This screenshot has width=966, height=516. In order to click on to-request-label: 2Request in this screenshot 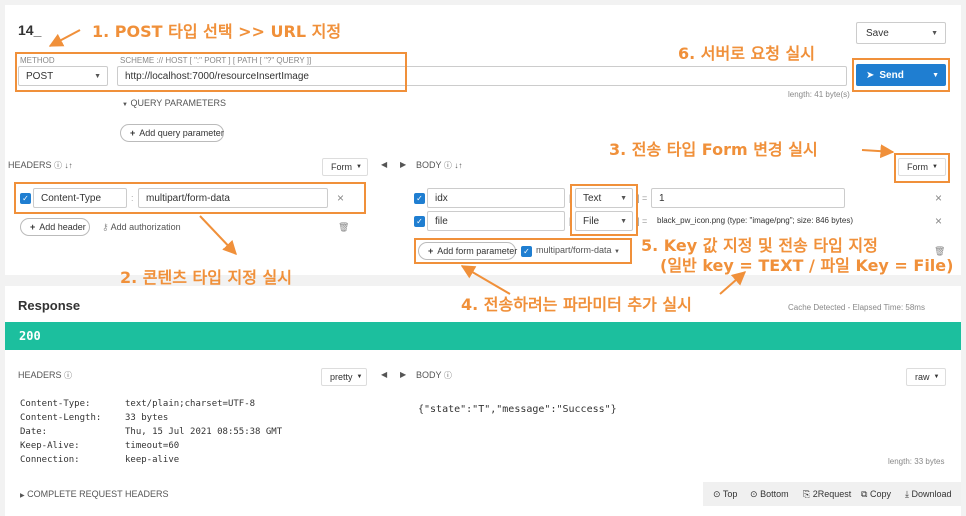, I will do `click(832, 494)`.